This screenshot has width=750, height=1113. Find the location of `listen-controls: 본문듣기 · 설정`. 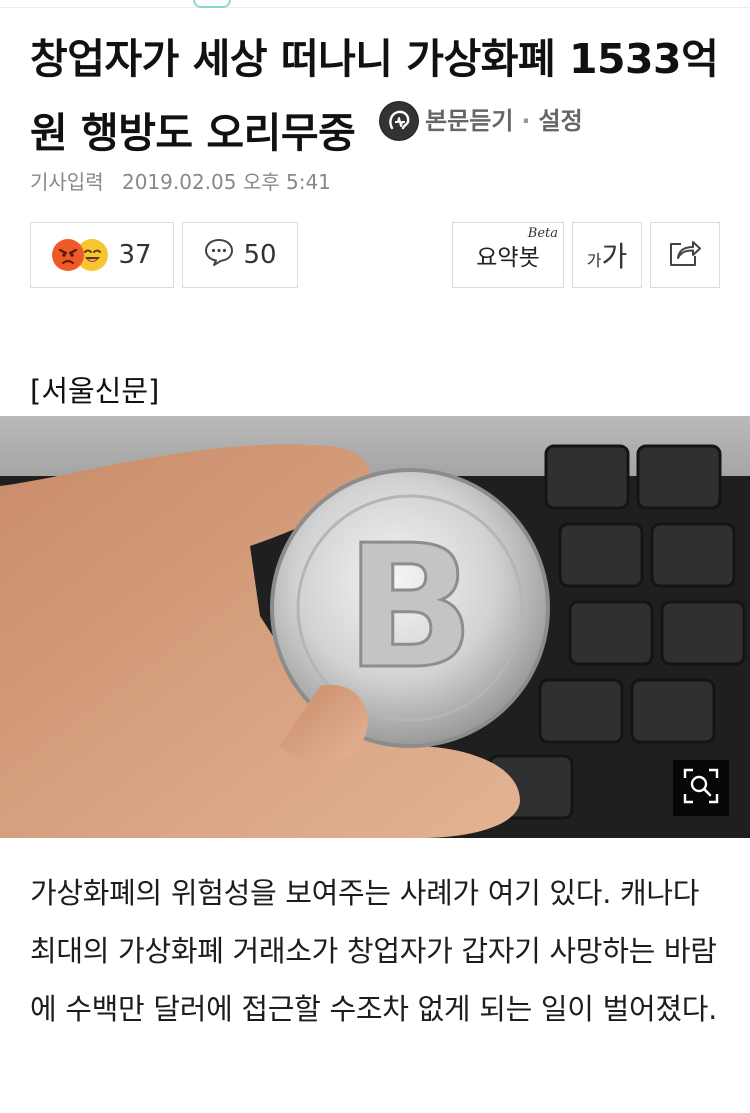

listen-controls: 본문듣기 · 설정 is located at coordinates (481, 121).